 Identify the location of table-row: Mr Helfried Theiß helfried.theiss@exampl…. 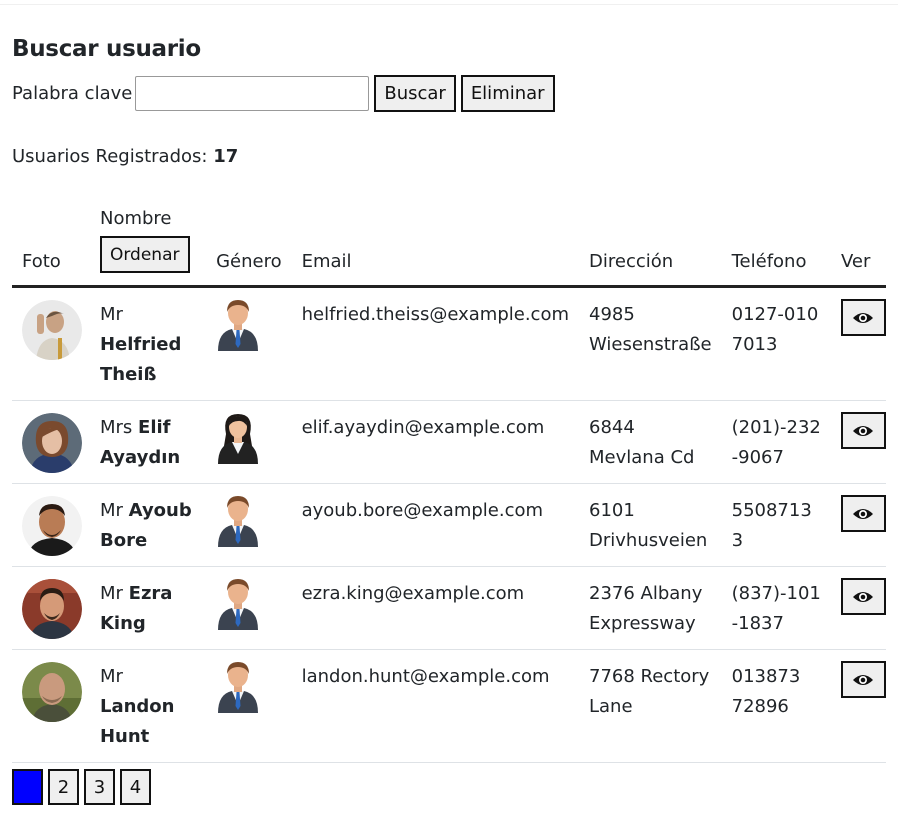
(449, 343).